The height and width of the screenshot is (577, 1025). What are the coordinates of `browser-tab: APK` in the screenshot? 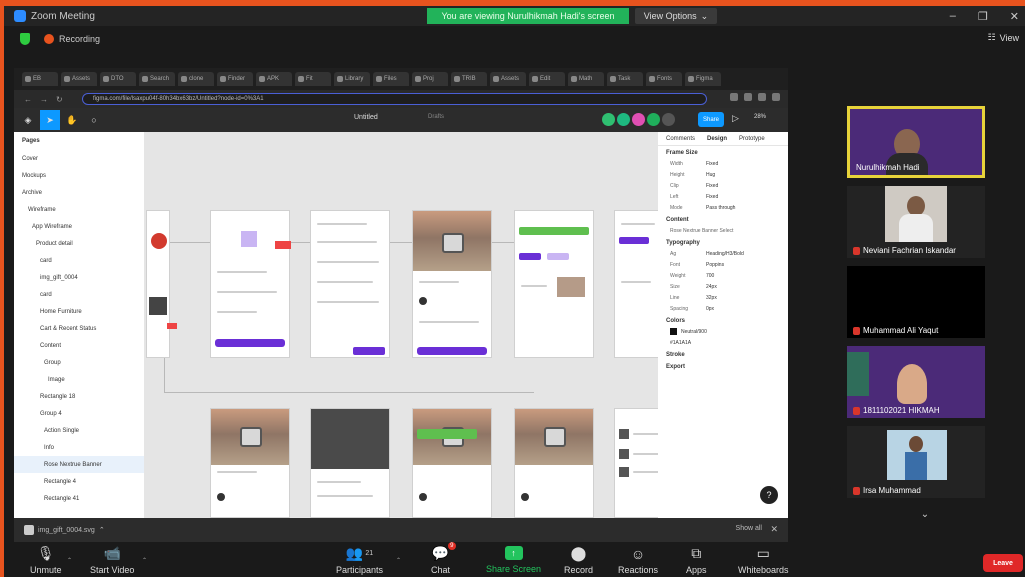 It's located at (274, 79).